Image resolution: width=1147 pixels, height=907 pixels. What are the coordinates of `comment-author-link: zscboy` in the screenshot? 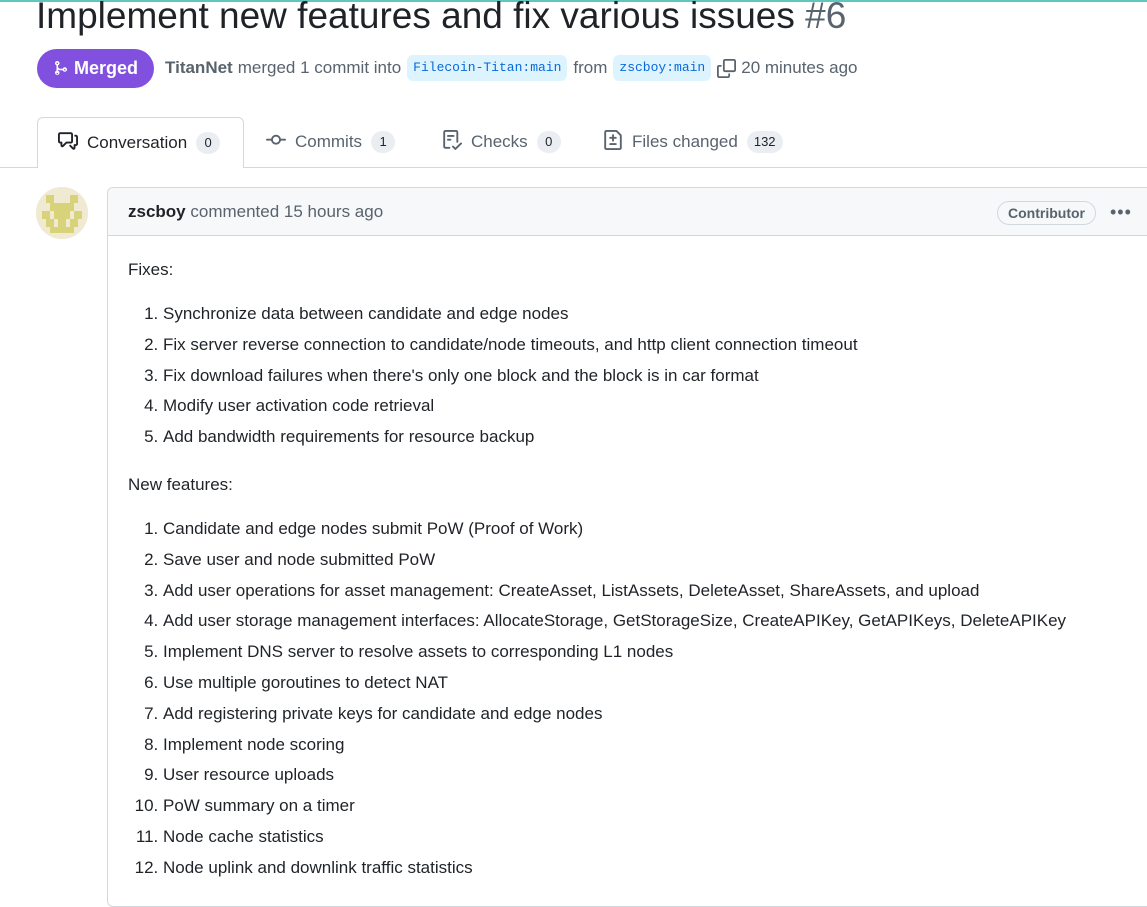 It's located at (157, 211).